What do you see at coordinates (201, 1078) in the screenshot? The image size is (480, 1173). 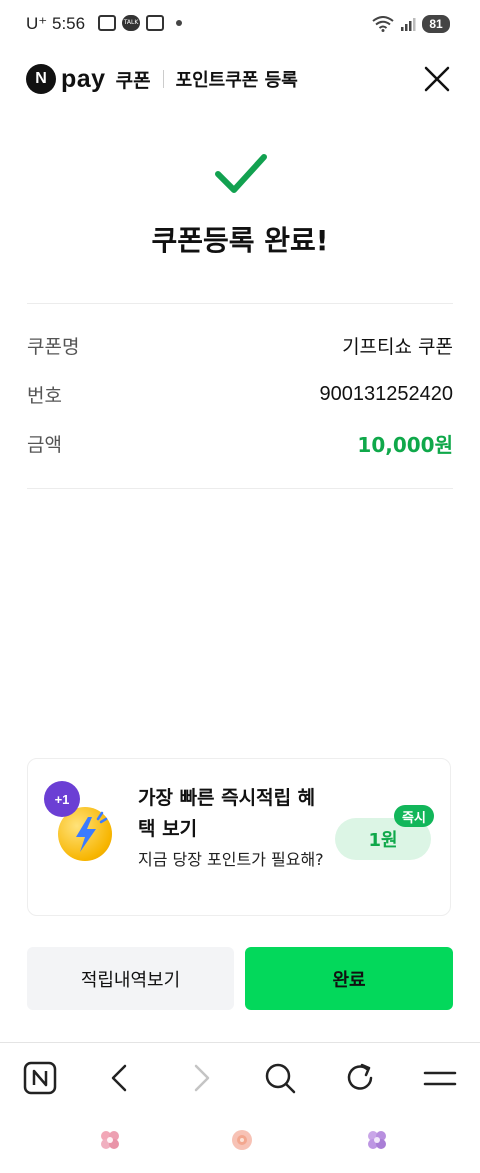 I see `forward-icon` at bounding box center [201, 1078].